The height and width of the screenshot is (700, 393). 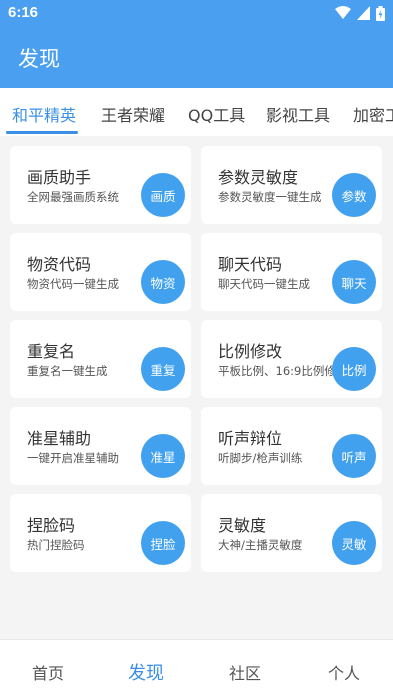 I want to click on card-subtitle: 听脚步/枪声训练, so click(x=260, y=458).